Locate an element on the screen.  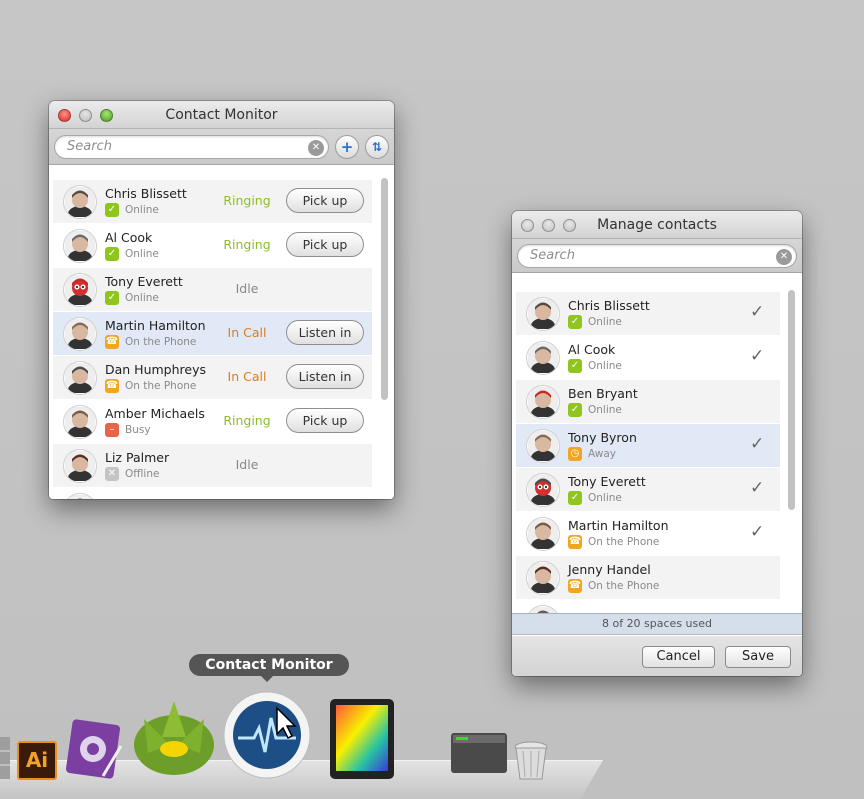
contact-name: Dan Humphreys is located at coordinates (156, 369).